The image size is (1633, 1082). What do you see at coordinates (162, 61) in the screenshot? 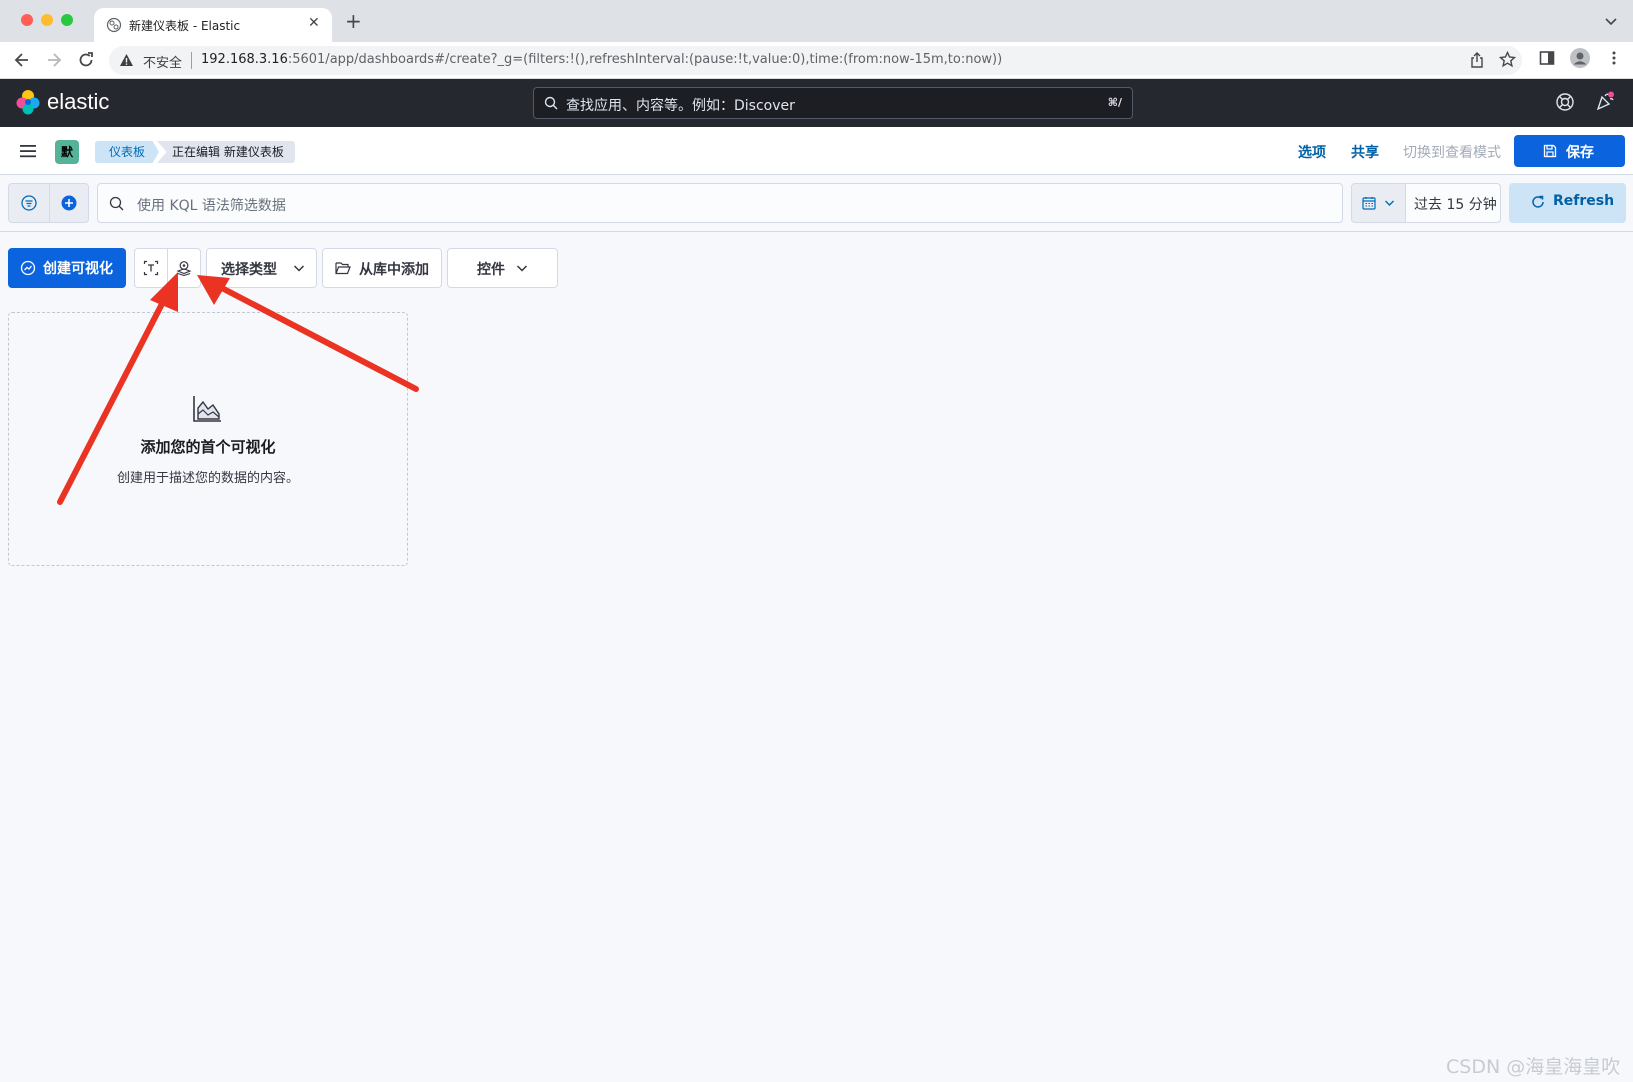
I see `security-label: 不安全` at bounding box center [162, 61].